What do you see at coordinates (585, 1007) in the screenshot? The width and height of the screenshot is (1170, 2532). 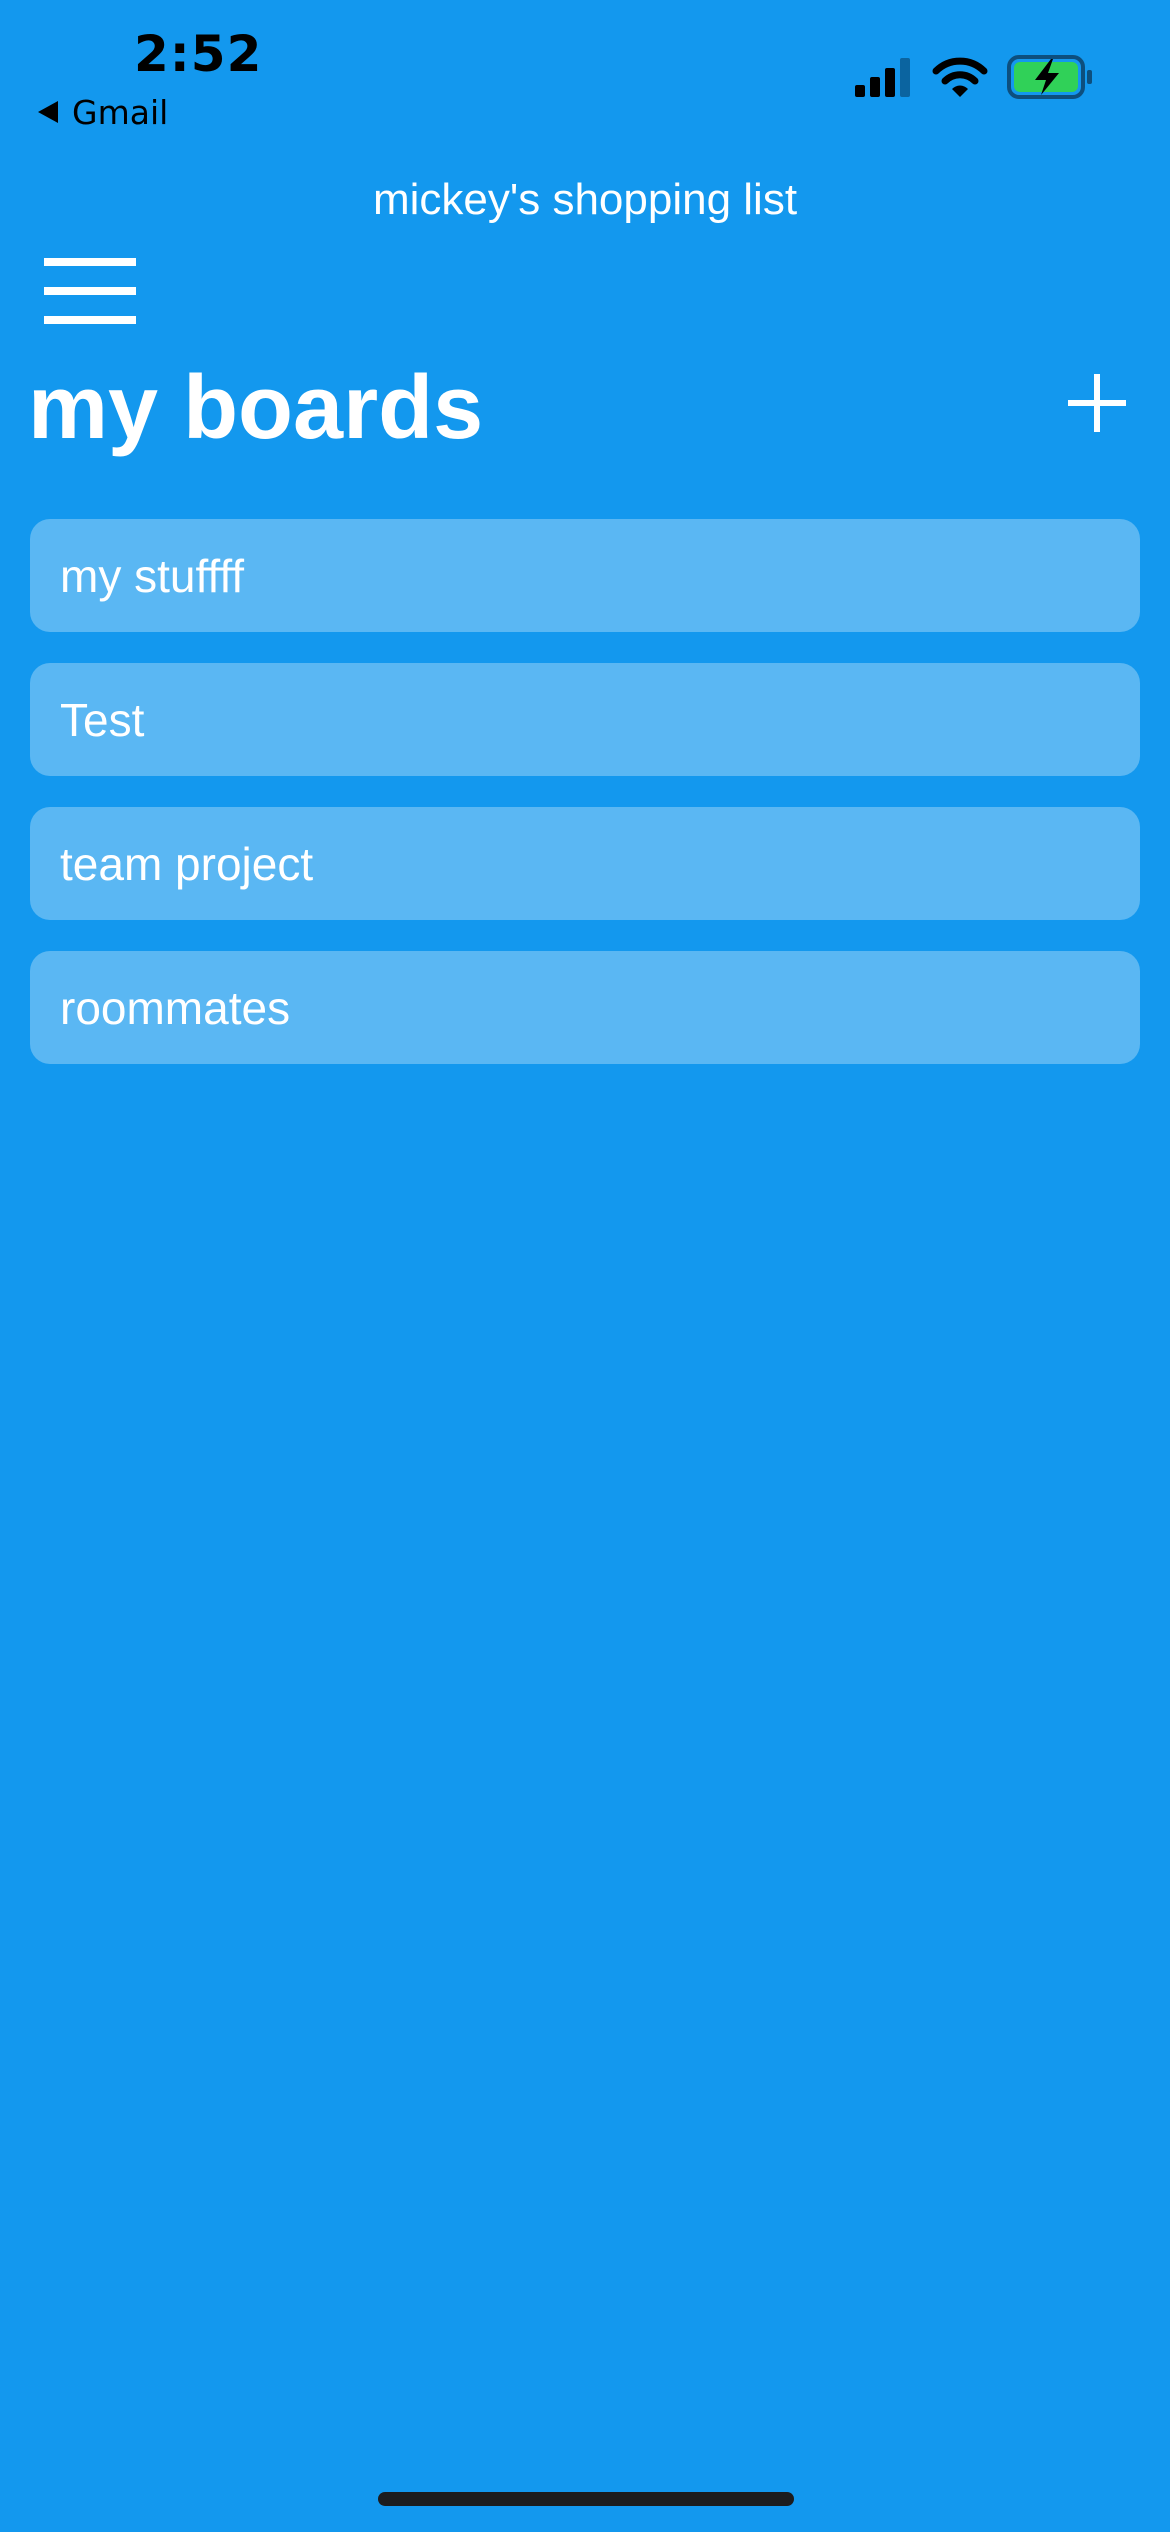 I see `board-item: roommates` at bounding box center [585, 1007].